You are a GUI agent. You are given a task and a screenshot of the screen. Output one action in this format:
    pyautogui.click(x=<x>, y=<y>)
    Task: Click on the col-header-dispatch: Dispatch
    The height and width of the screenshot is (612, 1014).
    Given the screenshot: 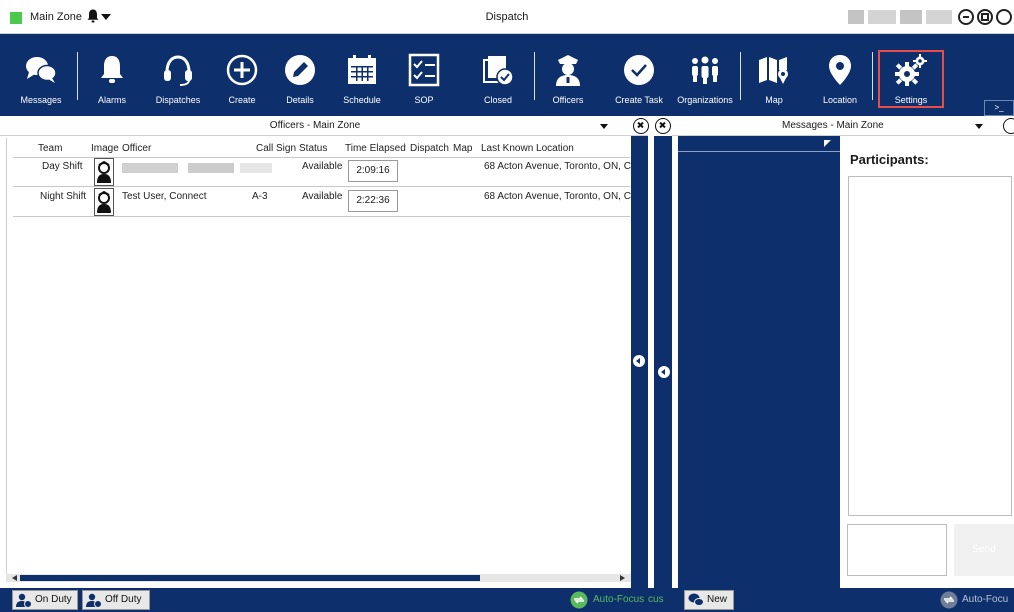 What is the action you would take?
    pyautogui.click(x=429, y=150)
    